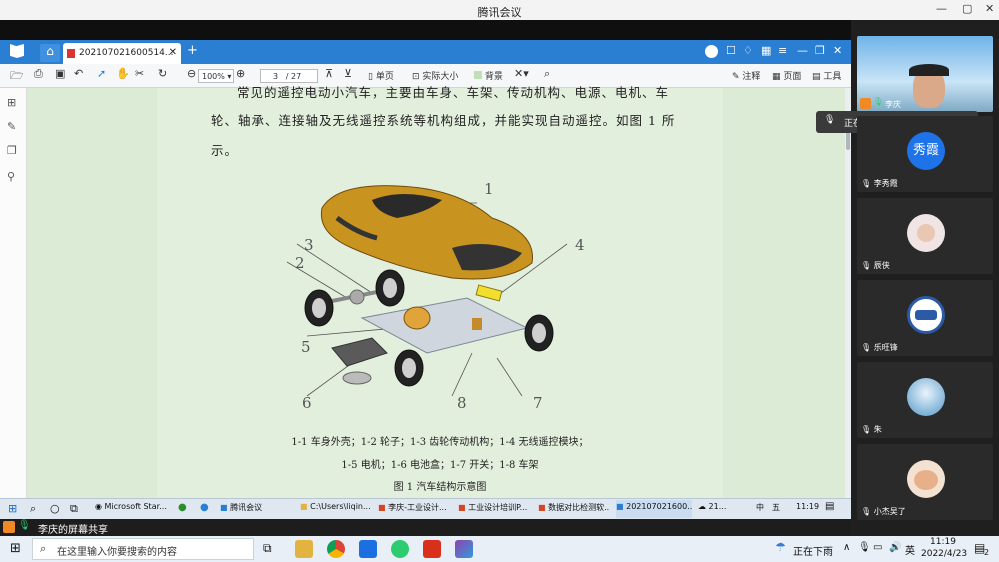 The image size is (999, 562). I want to click on taskview-icon: ⧉, so click(74, 509).